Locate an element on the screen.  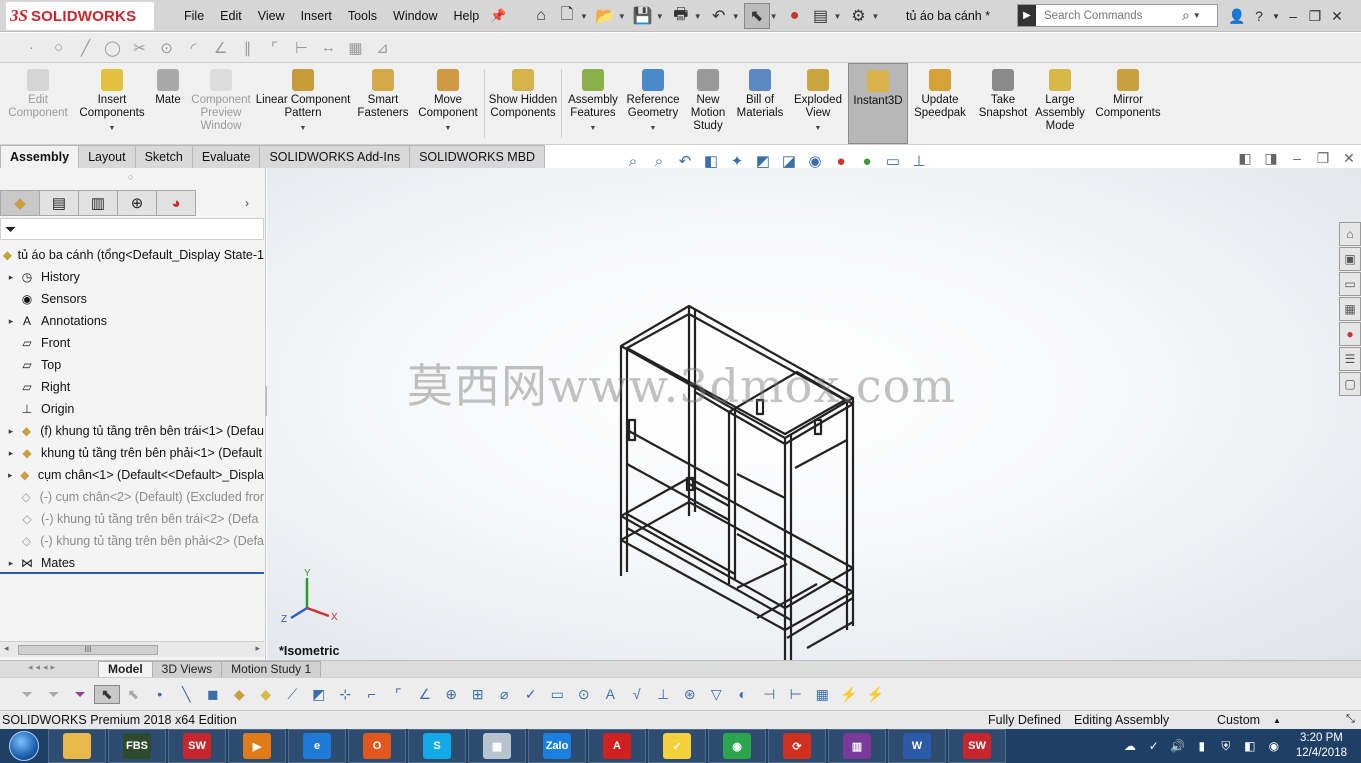
volume-icon: 🔊 is located at coordinates (1178, 746).